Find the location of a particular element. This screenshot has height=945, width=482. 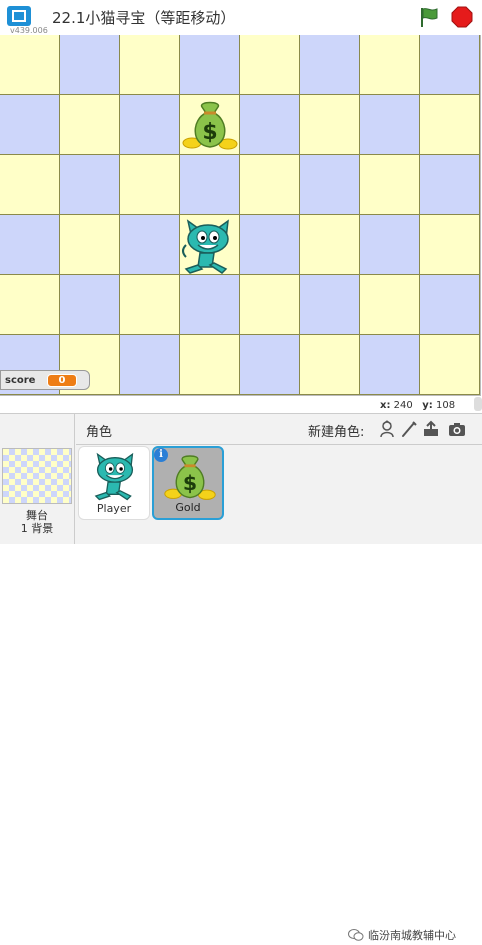

mouse-coordinates: x: 240 y: 108 is located at coordinates (417, 405).